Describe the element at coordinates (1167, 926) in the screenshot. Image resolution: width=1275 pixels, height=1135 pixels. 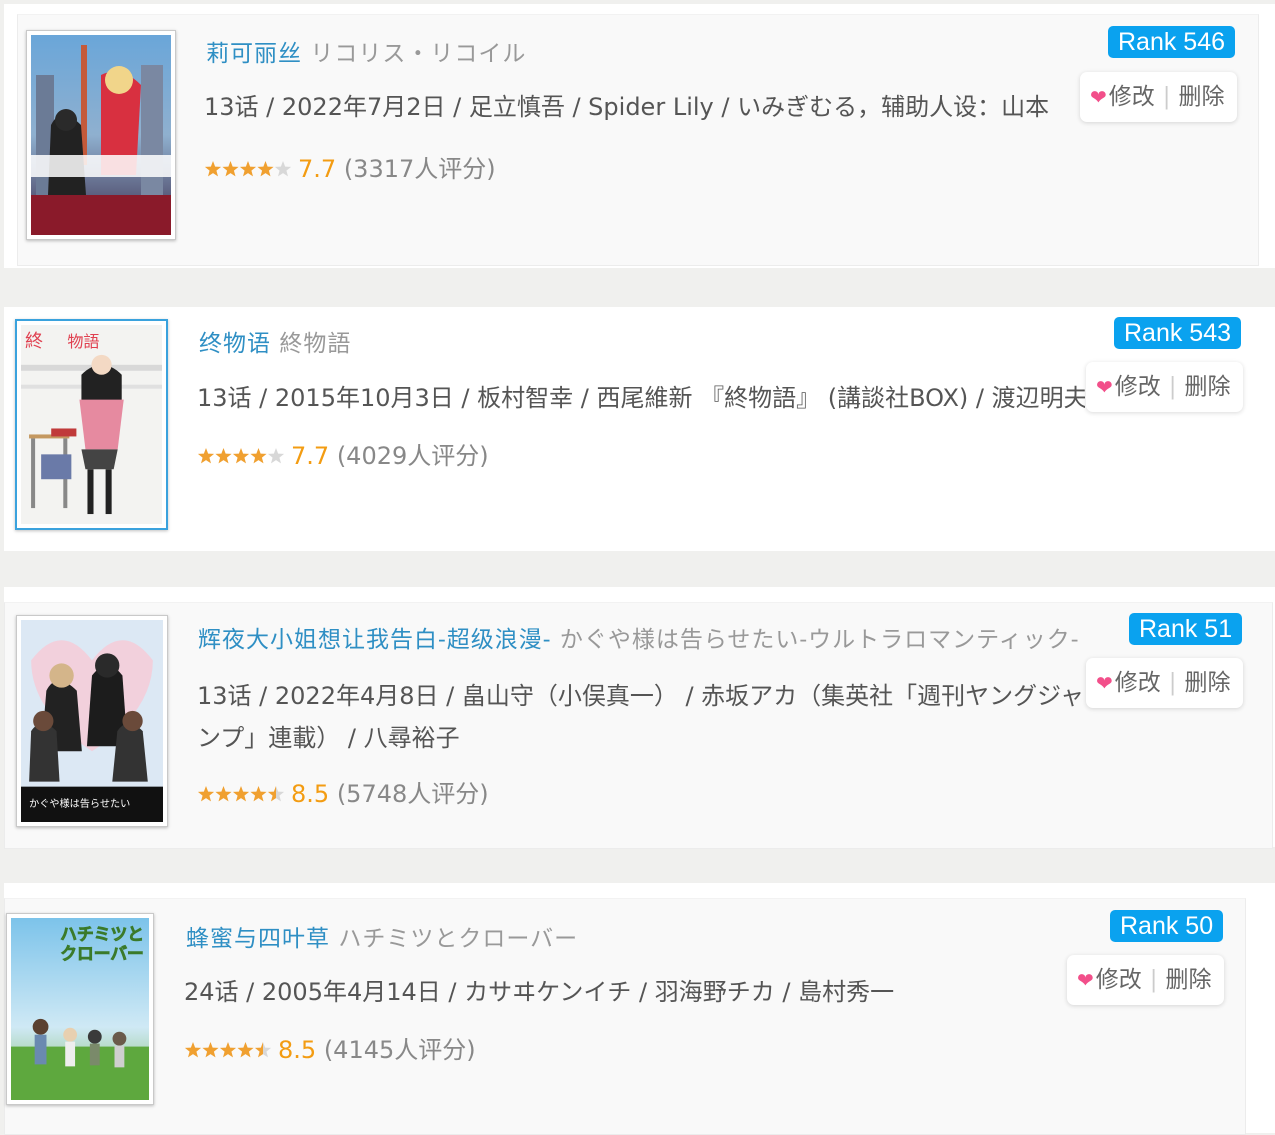
I see `rank-badge: Rank 50` at that location.